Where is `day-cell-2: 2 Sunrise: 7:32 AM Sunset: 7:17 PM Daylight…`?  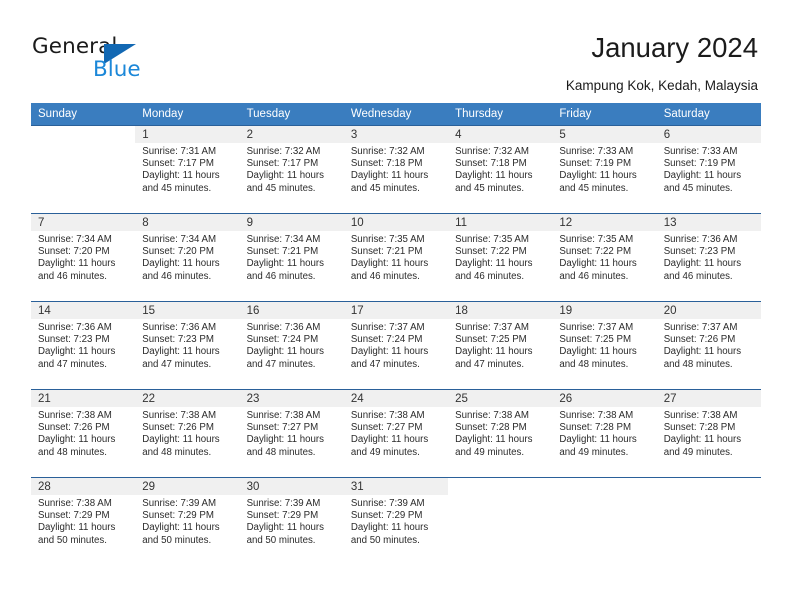 day-cell-2: 2 Sunrise: 7:32 AM Sunset: 7:17 PM Daylight… is located at coordinates (291, 169).